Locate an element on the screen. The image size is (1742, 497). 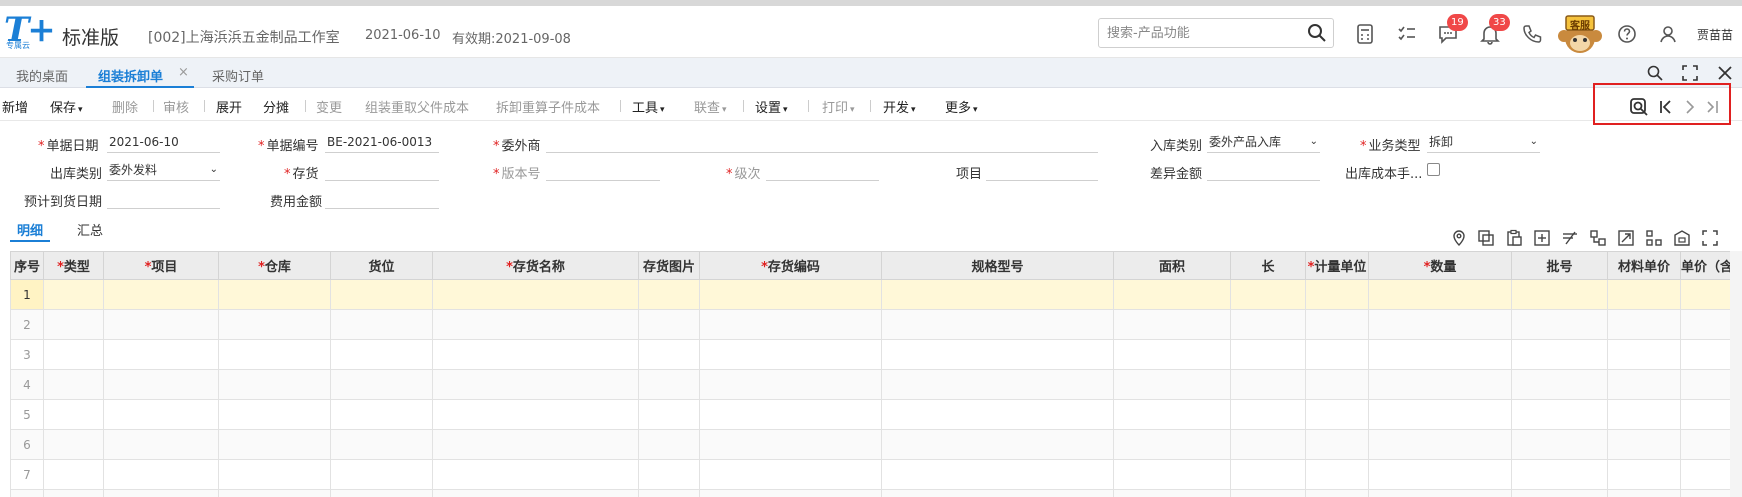
out-type-select: 委外发料 ⌄ is located at coordinates (163, 171).